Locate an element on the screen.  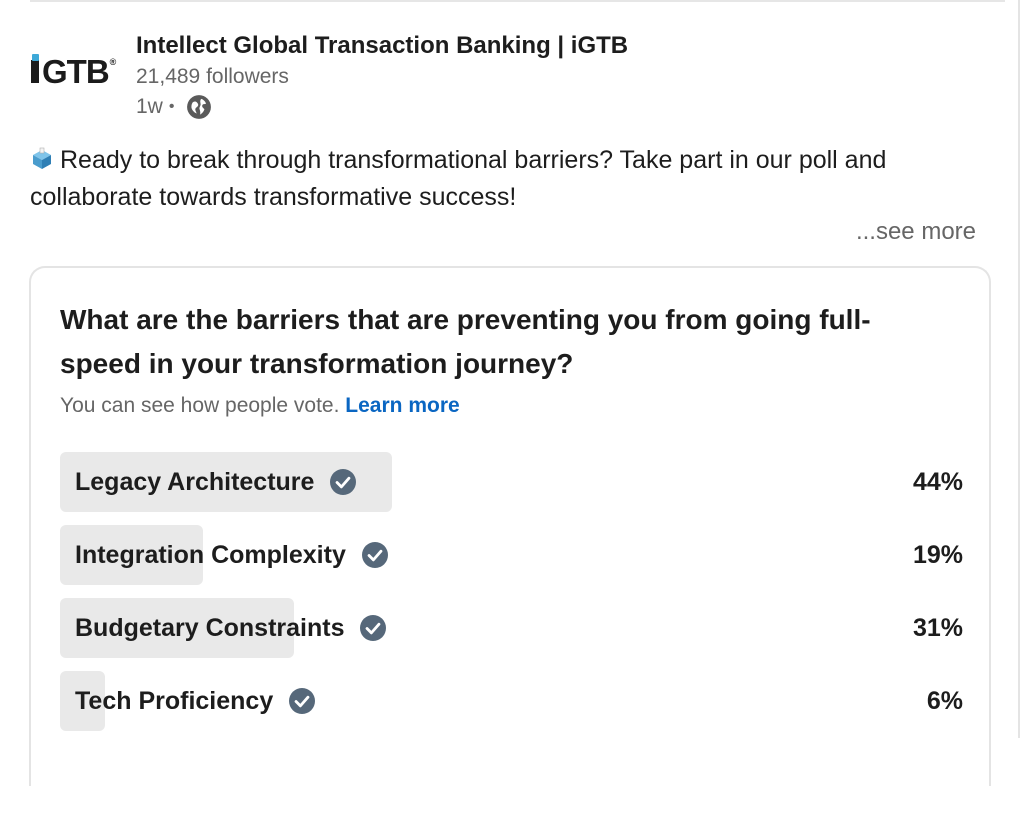
poll-option: Tech Proficiency 6% is located at coordinates (511, 701).